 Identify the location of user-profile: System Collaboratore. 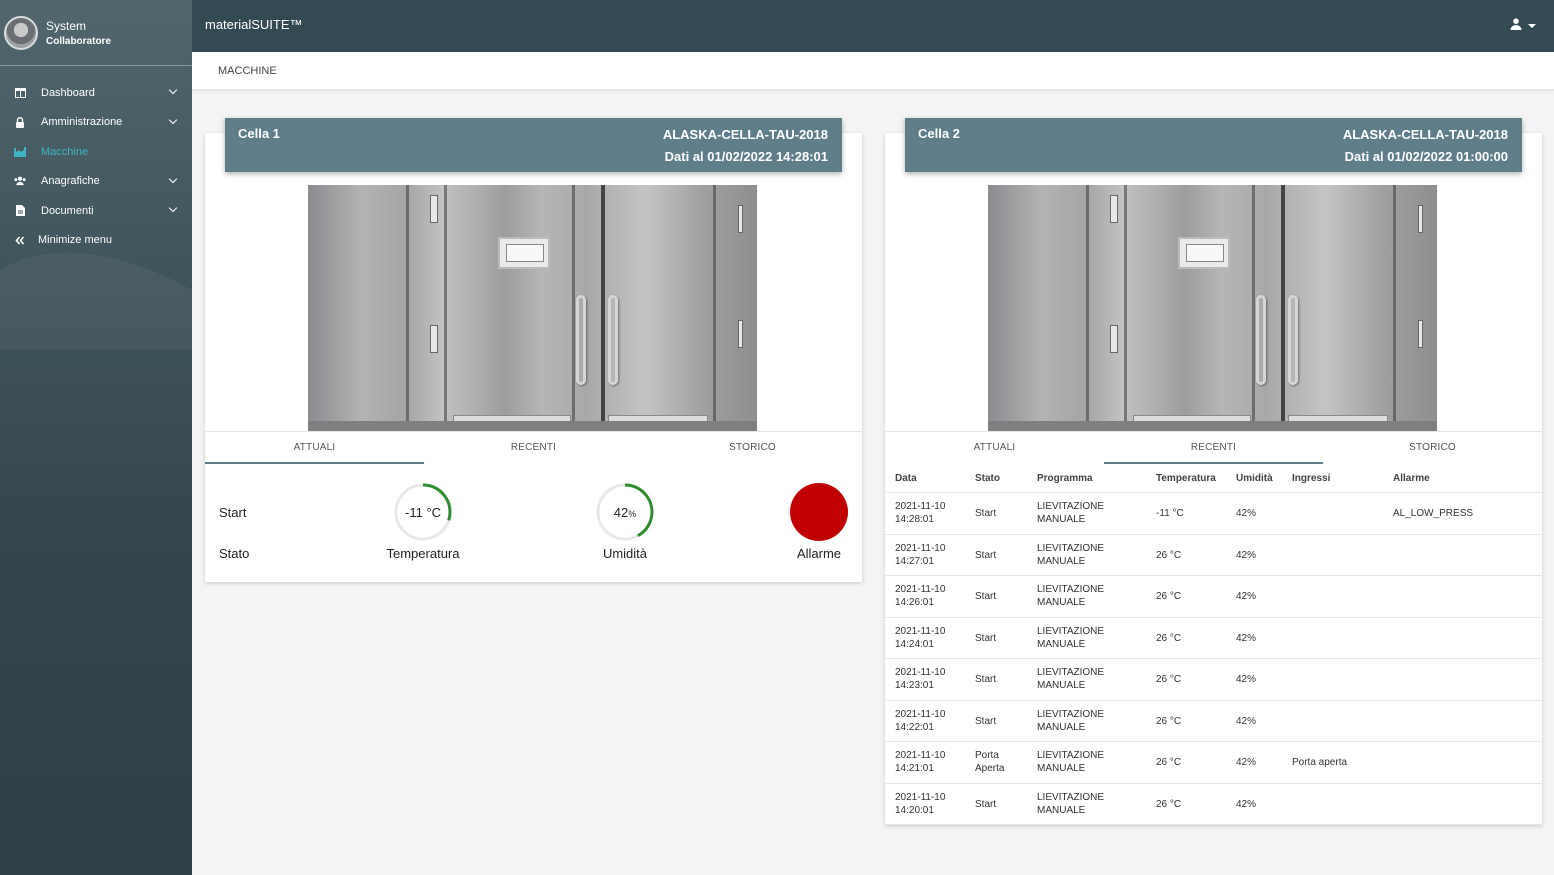
(96, 33).